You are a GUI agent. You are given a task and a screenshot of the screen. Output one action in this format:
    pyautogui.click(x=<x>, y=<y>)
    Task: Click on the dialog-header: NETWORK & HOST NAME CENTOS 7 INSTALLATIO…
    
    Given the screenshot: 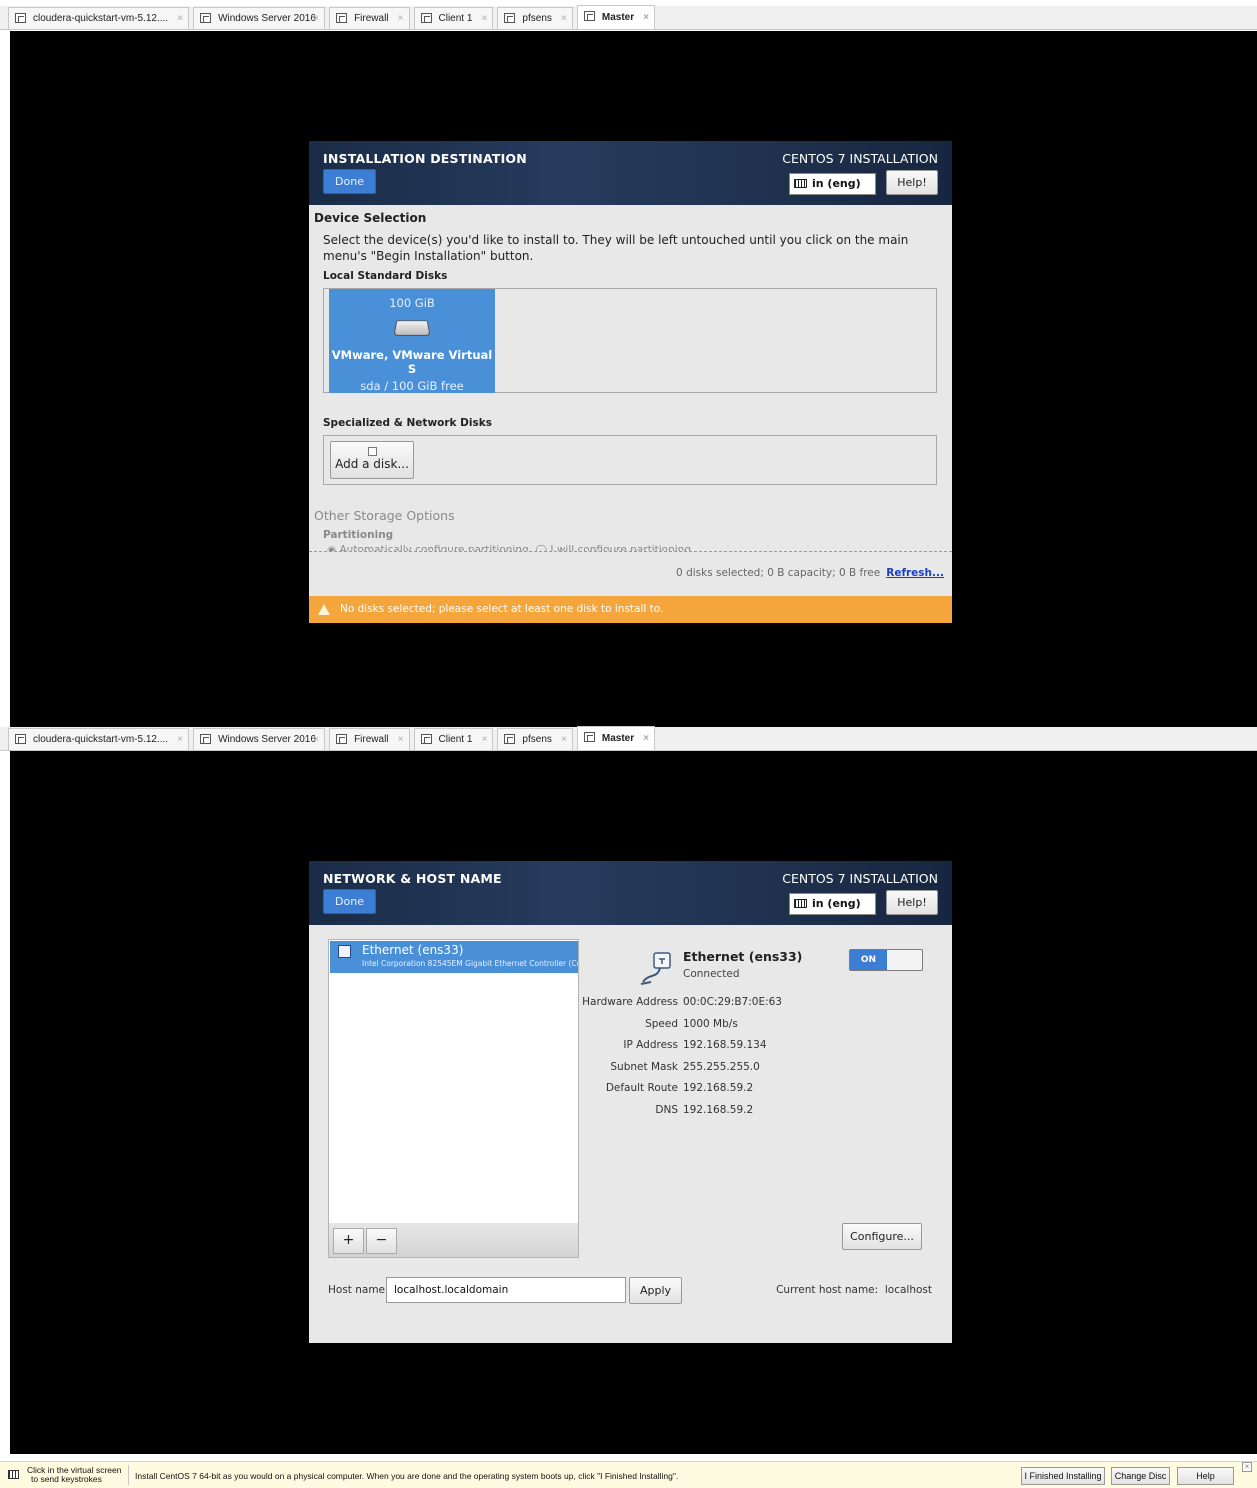 What is the action you would take?
    pyautogui.click(x=630, y=893)
    